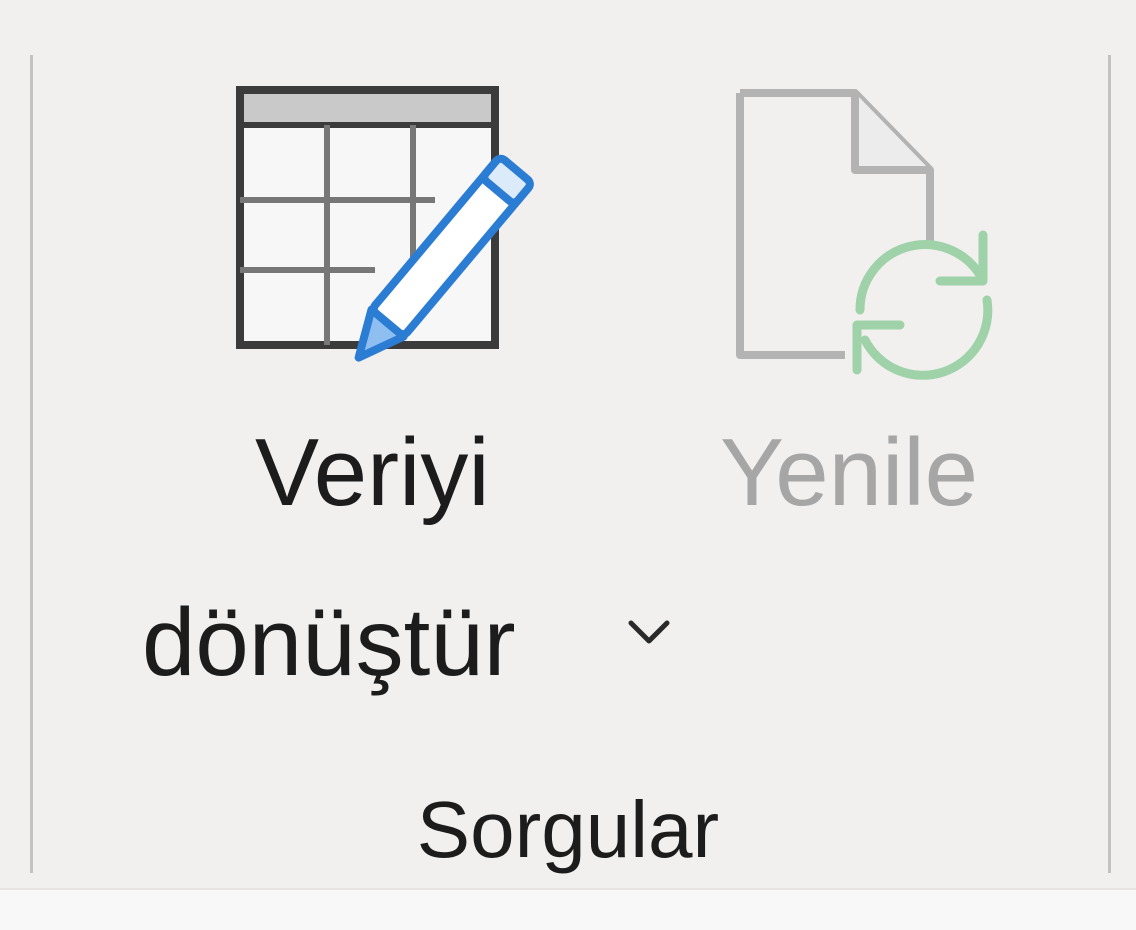 The width and height of the screenshot is (1136, 930). Describe the element at coordinates (568, 829) in the screenshot. I see `group-label: Sorgular` at that location.